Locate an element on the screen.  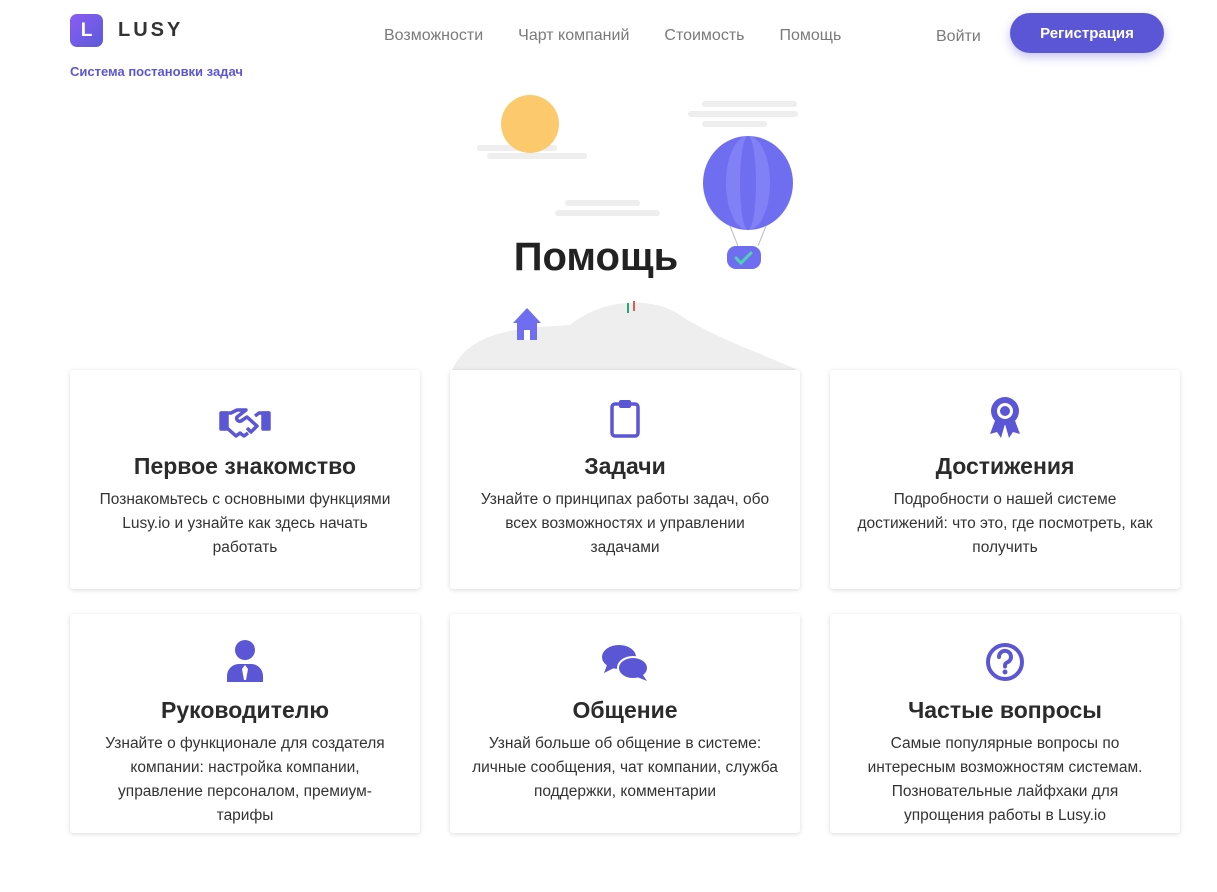
card-title: Общение is located at coordinates (625, 710).